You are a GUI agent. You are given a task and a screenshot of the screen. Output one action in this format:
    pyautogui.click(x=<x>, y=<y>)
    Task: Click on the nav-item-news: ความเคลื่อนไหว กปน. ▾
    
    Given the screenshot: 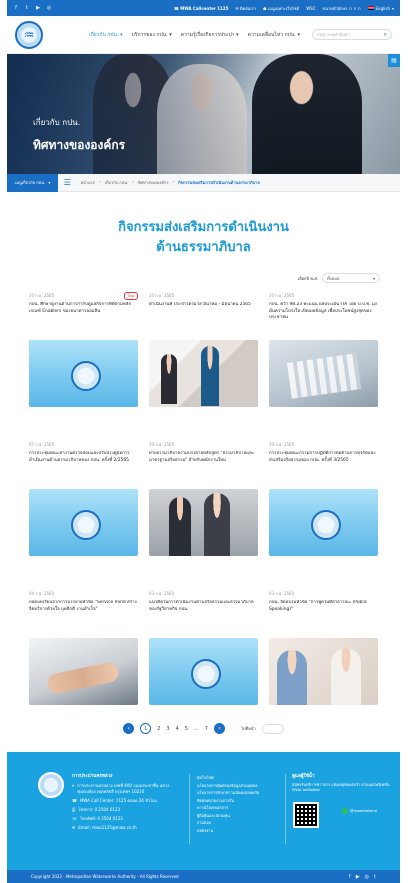 What is the action you would take?
    pyautogui.click(x=274, y=35)
    